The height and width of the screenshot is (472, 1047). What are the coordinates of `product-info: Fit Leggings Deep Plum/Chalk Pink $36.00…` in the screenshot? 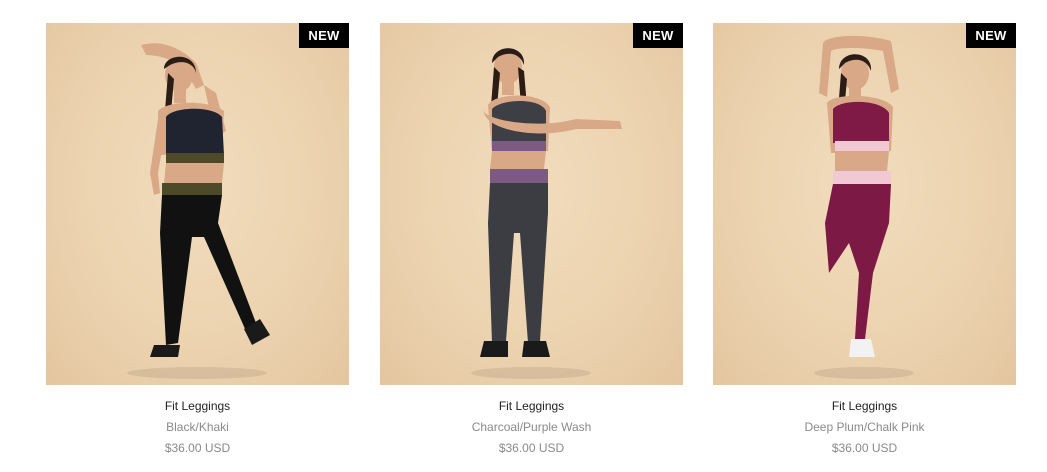 It's located at (864, 427).